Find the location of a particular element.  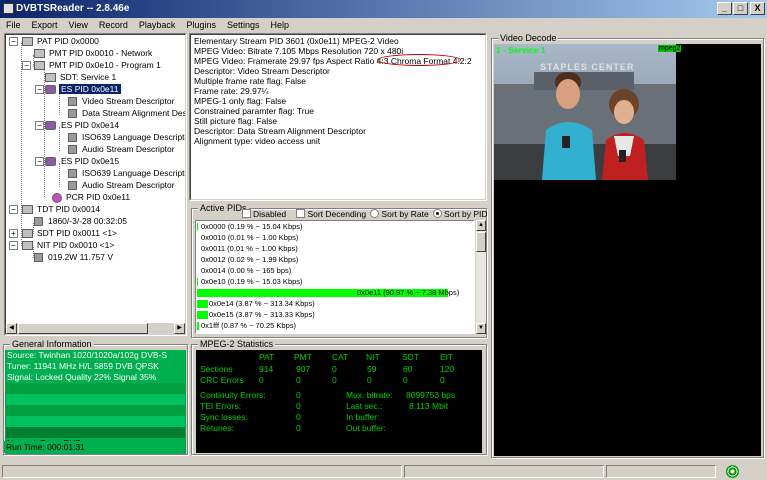

tree-item: PCR PID 0x0e11 is located at coordinates (98, 197).